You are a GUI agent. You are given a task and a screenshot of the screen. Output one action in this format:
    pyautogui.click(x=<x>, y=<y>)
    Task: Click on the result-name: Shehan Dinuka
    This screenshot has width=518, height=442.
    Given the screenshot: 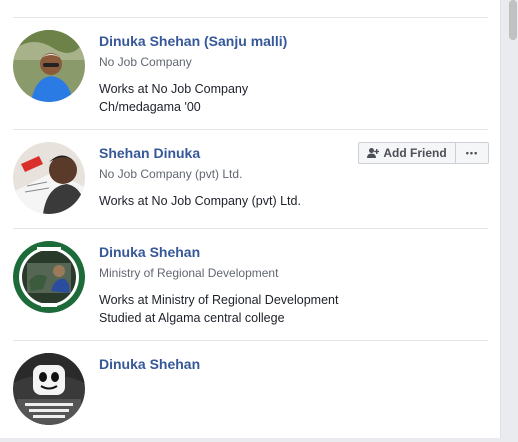 What is the action you would take?
    pyautogui.click(x=149, y=153)
    